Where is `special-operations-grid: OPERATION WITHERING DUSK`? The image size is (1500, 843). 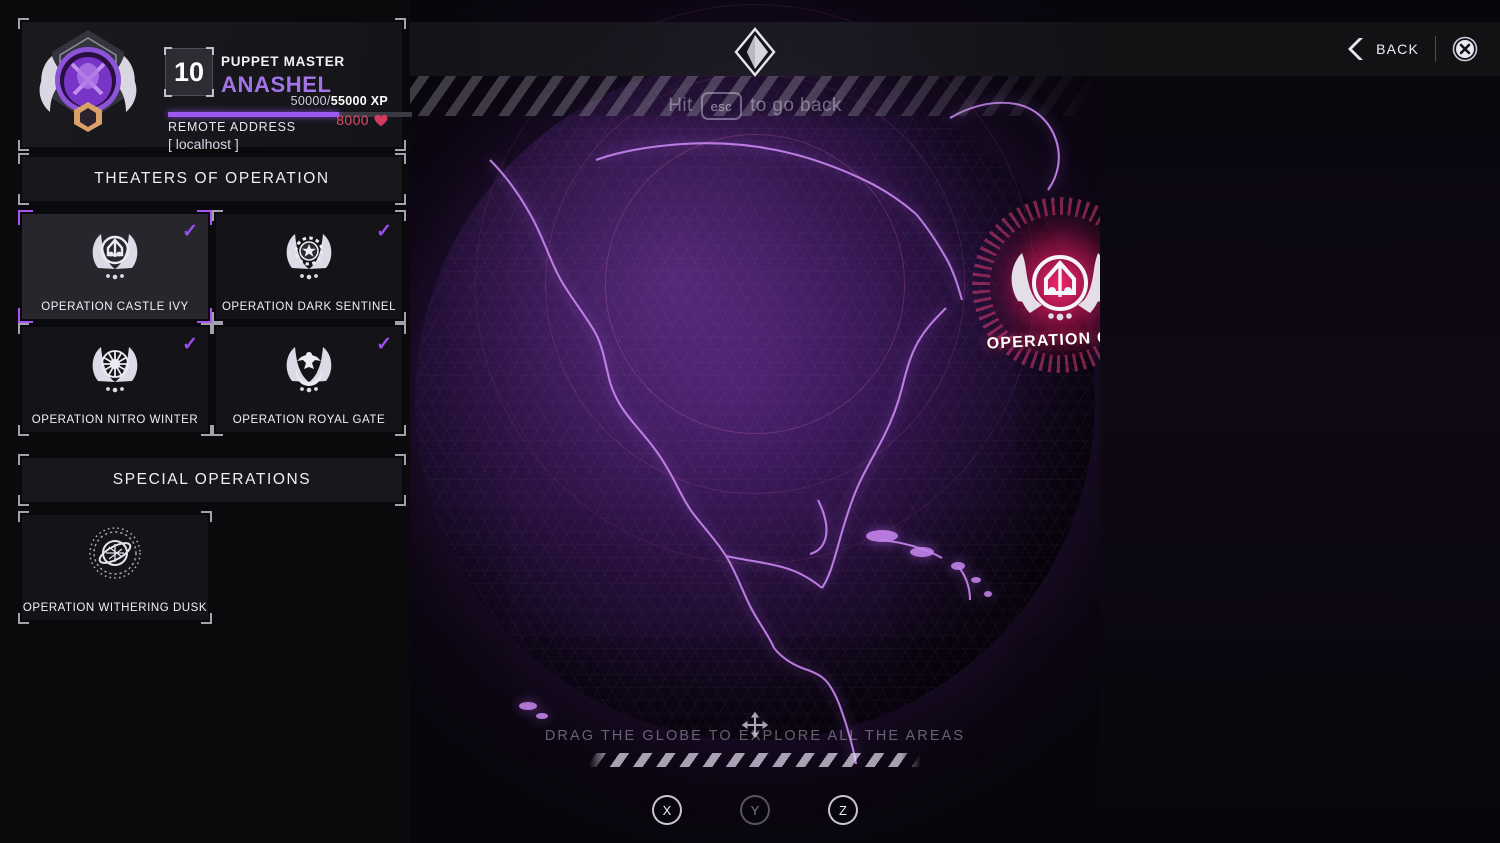 special-operations-grid: OPERATION WITHERING DUSK is located at coordinates (210, 567).